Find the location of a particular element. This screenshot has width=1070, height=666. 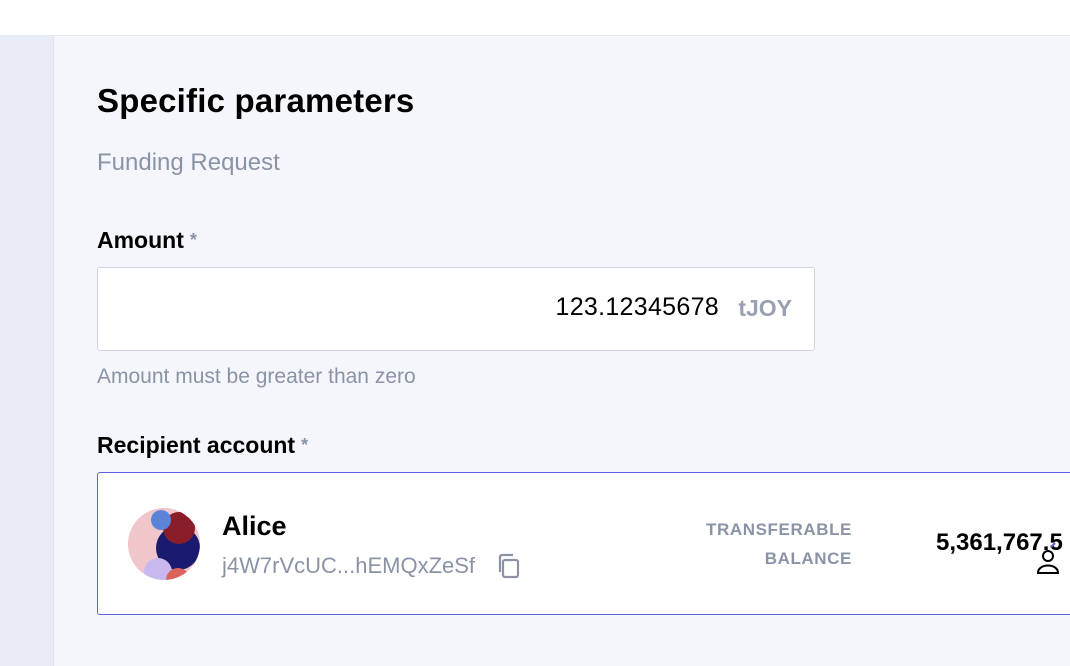

user-icon-graphic is located at coordinates (1048, 558).